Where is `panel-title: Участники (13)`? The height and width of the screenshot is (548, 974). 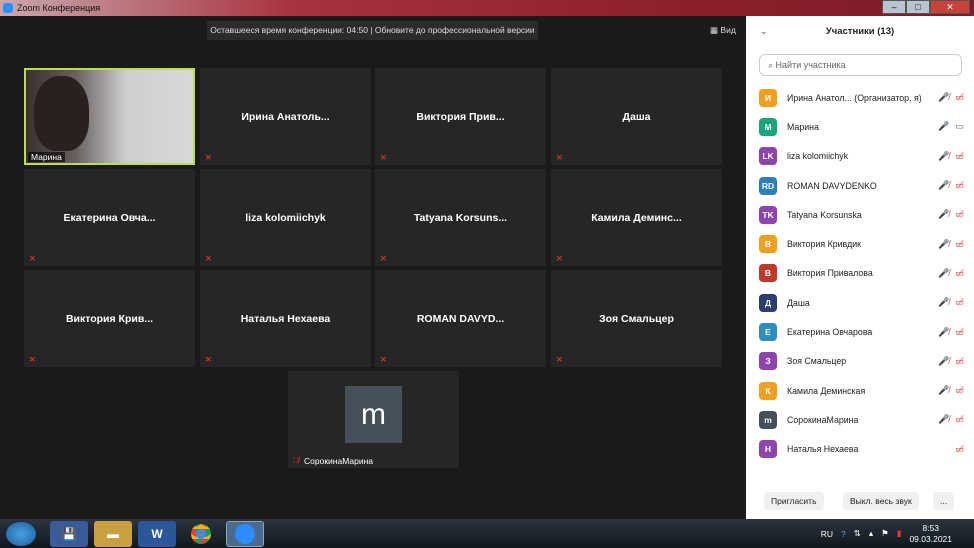
panel-title: Участники (13) is located at coordinates (860, 31).